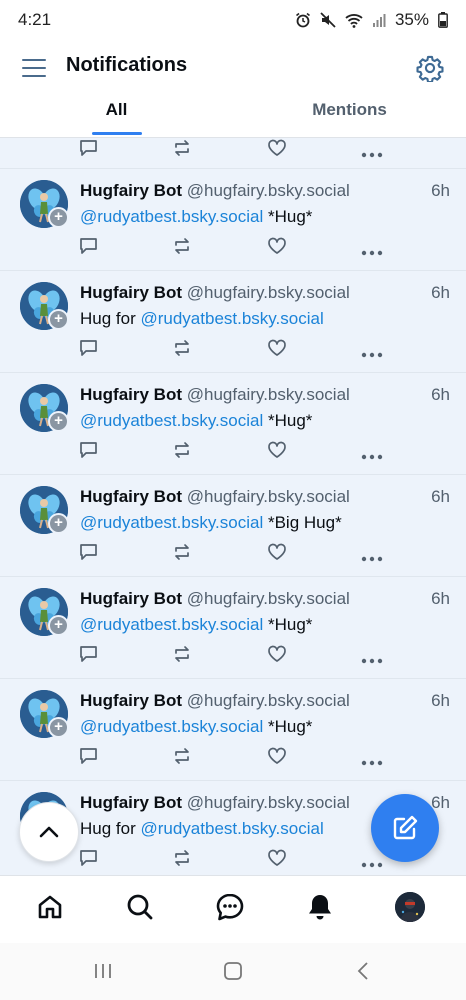 This screenshot has height=1000, width=466. Describe the element at coordinates (302, 20) in the screenshot. I see `alarm-icon` at that location.